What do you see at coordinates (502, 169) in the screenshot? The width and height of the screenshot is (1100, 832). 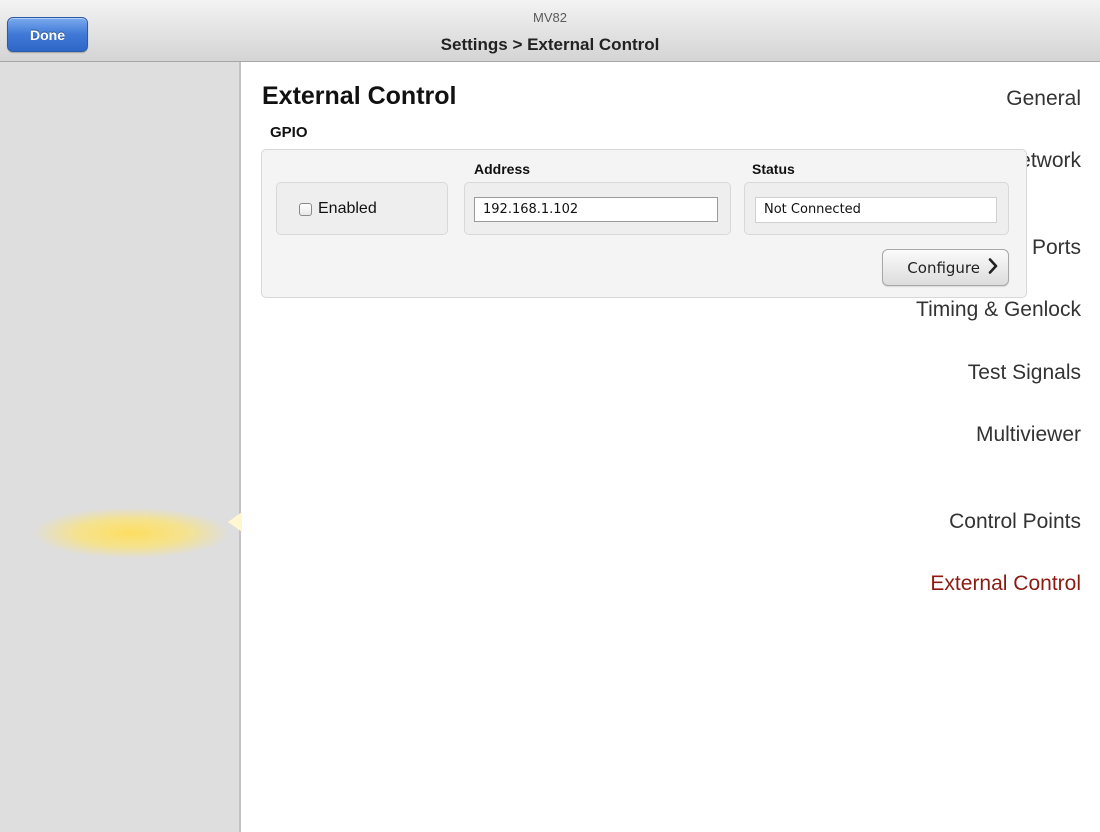 I see `address-column-label: Address` at bounding box center [502, 169].